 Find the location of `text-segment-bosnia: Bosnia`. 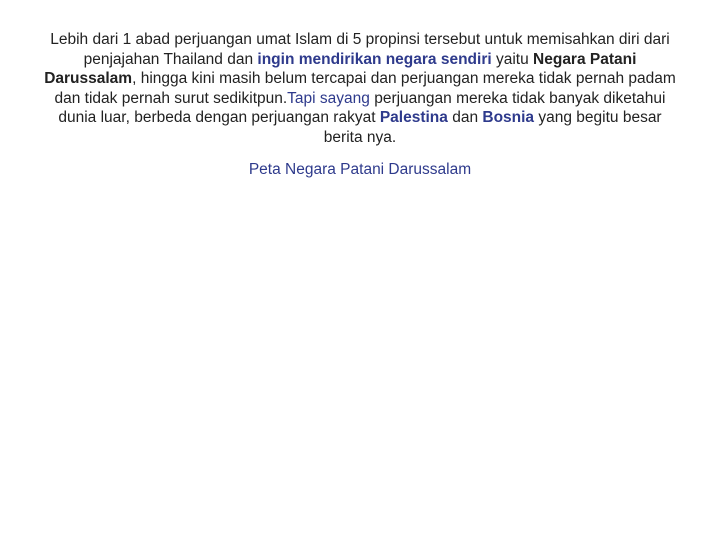

text-segment-bosnia: Bosnia is located at coordinates (508, 117).